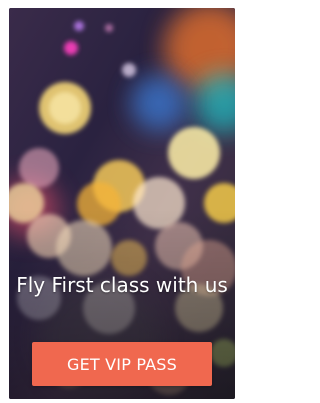 This screenshot has width=320, height=403. Describe the element at coordinates (122, 364) in the screenshot. I see `get-vip-pass-button: GET VIP PASS` at that location.